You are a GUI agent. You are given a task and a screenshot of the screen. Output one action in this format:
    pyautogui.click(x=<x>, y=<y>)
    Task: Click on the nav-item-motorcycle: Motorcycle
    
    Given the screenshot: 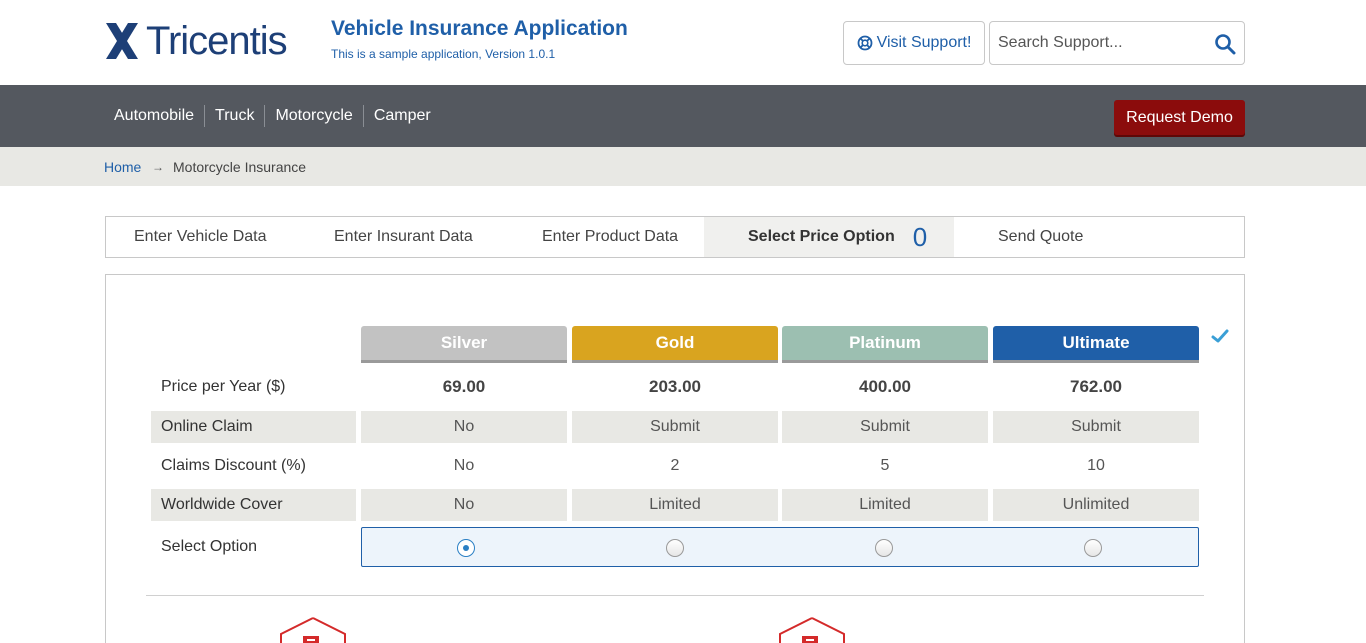 What is the action you would take?
    pyautogui.click(x=313, y=116)
    